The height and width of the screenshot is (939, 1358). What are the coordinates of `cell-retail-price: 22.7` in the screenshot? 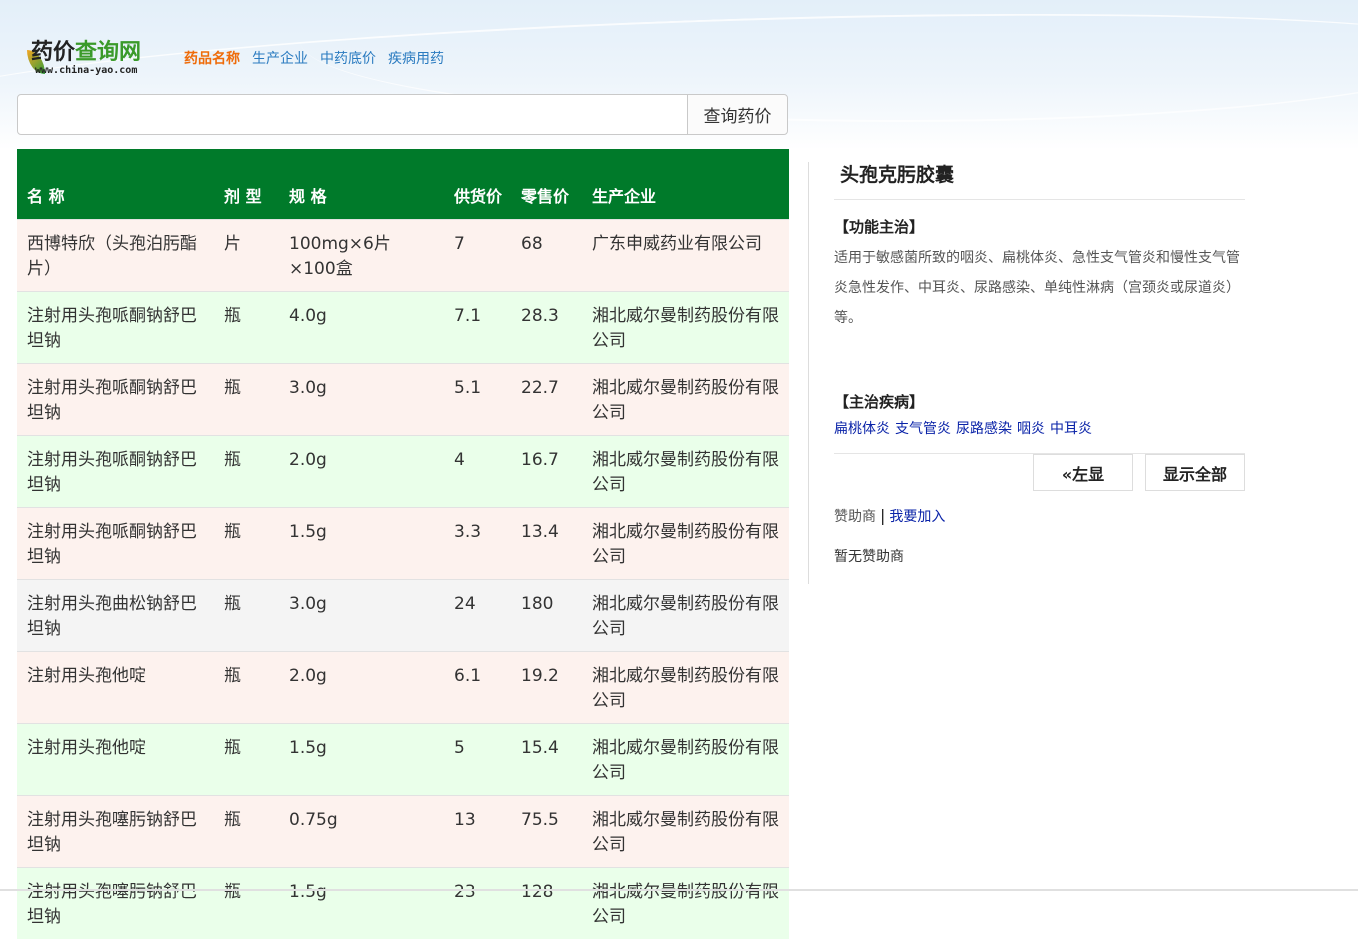 It's located at (546, 400).